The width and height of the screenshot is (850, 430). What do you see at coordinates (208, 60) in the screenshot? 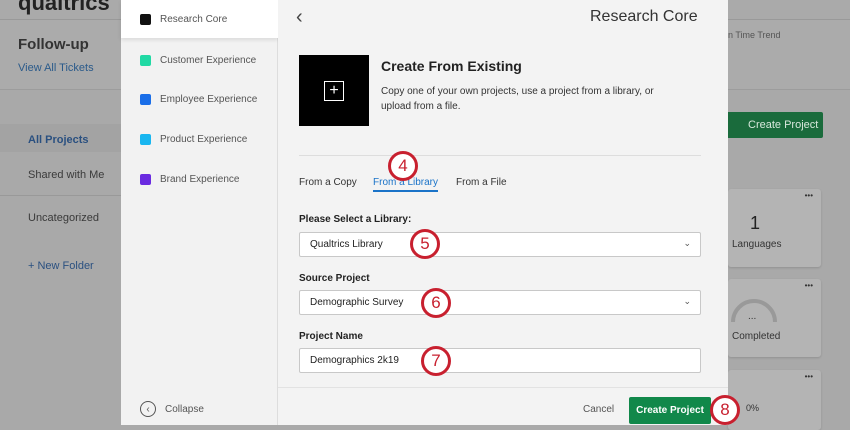
I see `sidebar-item-label: Customer Experience` at bounding box center [208, 60].